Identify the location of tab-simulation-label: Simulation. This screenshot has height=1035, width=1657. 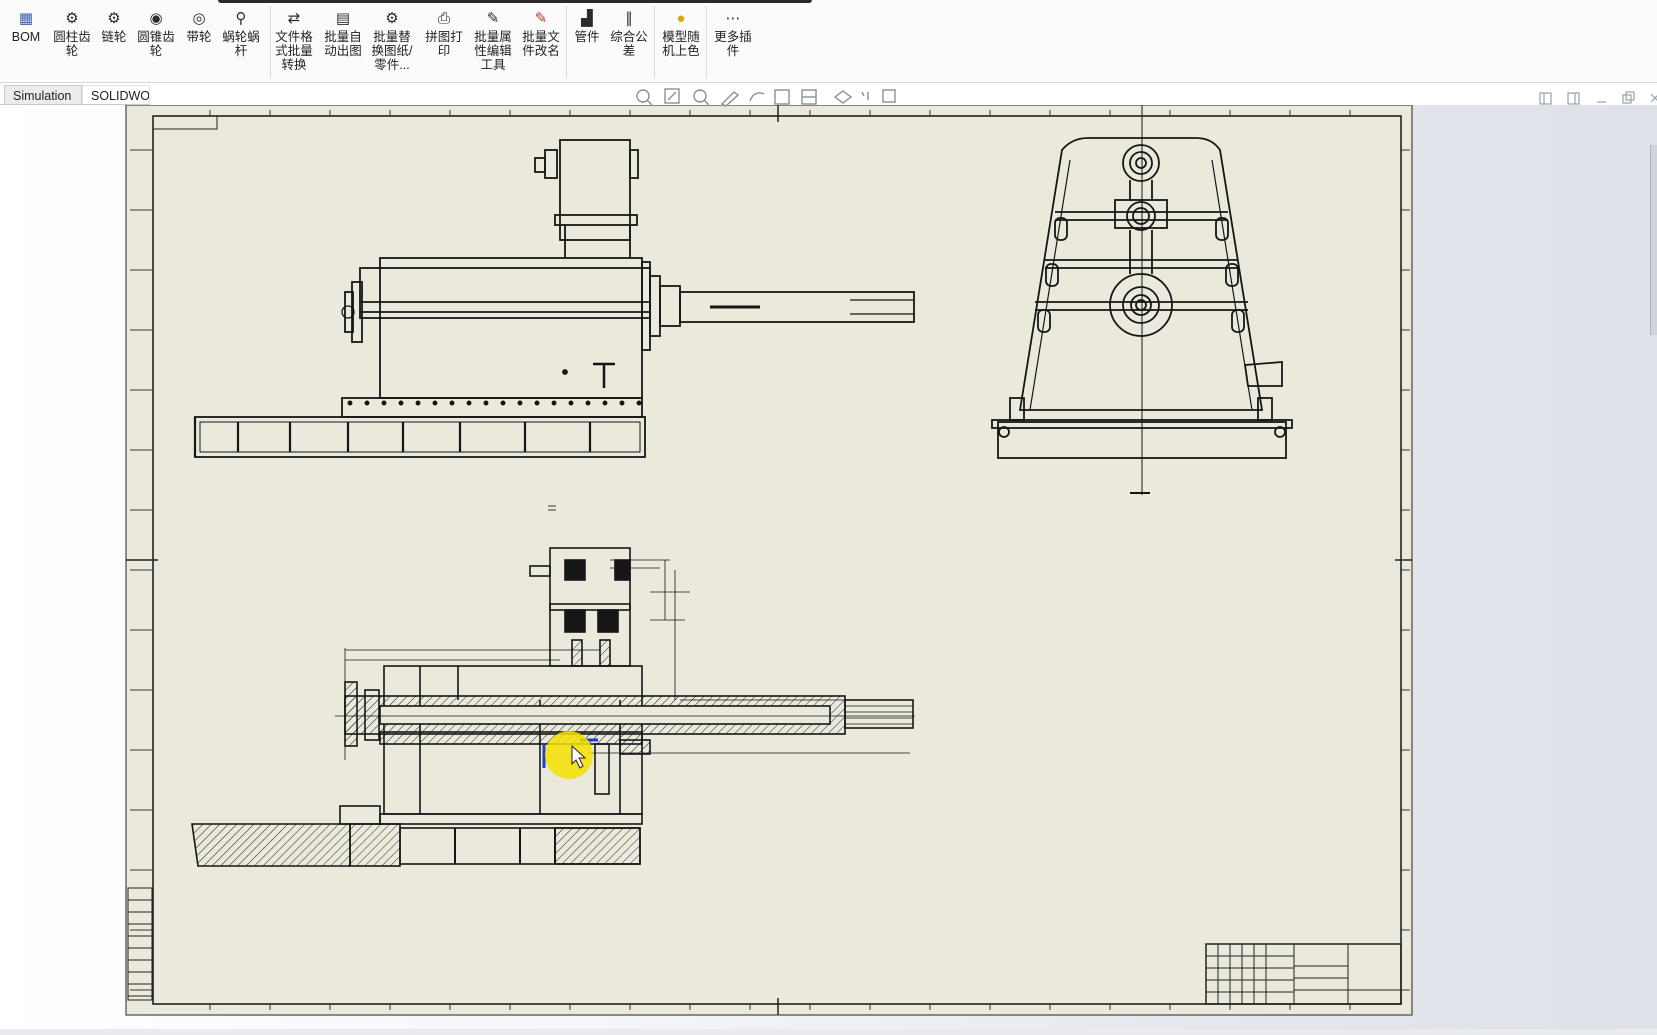
(42, 96).